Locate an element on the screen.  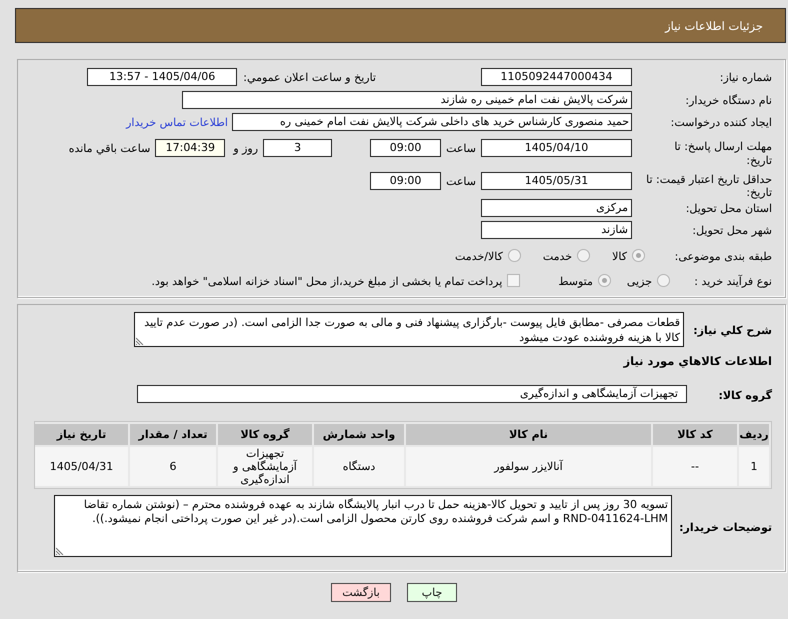
field-label: تاریخ و ساعت اعلان عمومي: is located at coordinates (309, 77).